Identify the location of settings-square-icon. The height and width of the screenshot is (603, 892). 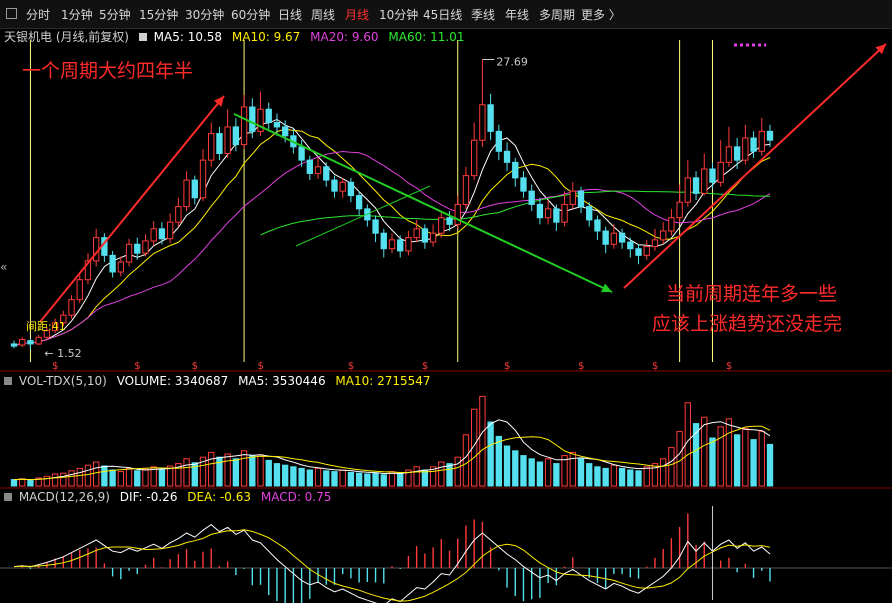
(142, 37).